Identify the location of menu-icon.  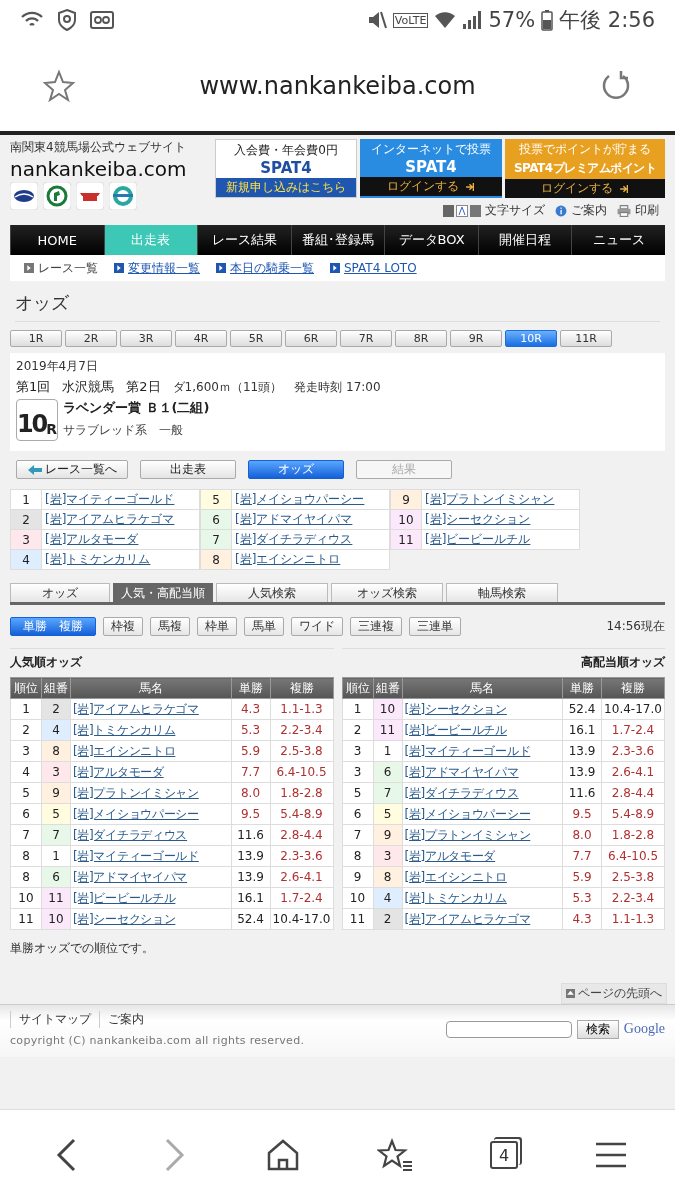
(611, 1155).